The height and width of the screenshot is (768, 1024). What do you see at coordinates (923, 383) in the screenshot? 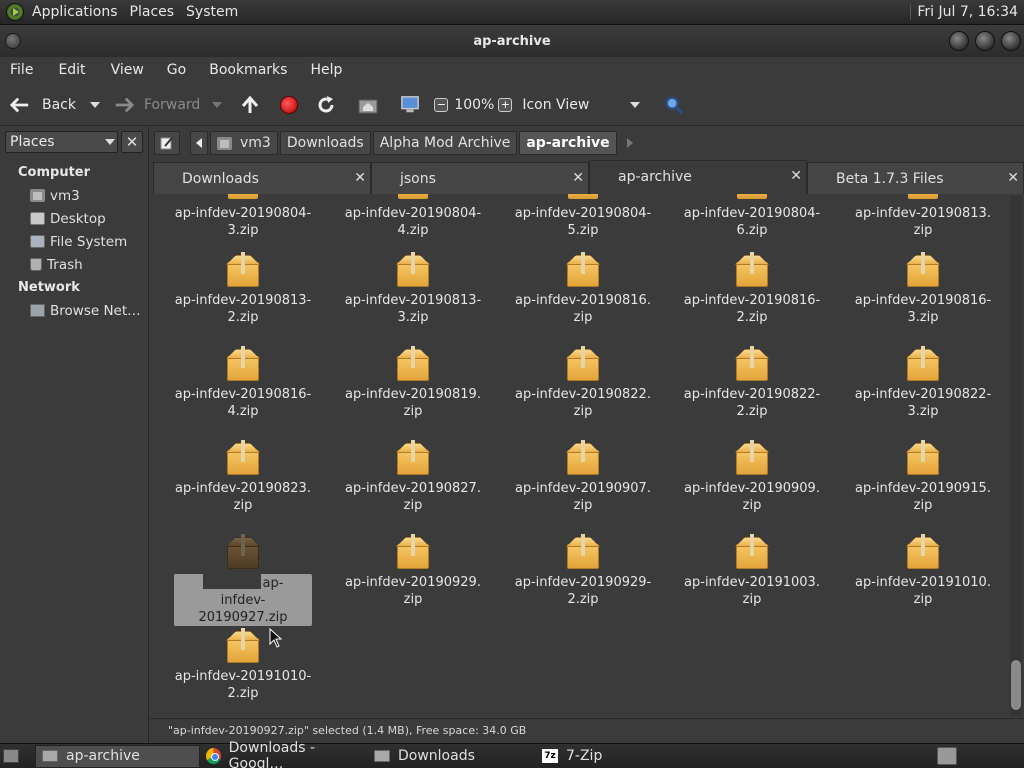
I see `file-item: ap-infdev-20190822- 3.zip` at bounding box center [923, 383].